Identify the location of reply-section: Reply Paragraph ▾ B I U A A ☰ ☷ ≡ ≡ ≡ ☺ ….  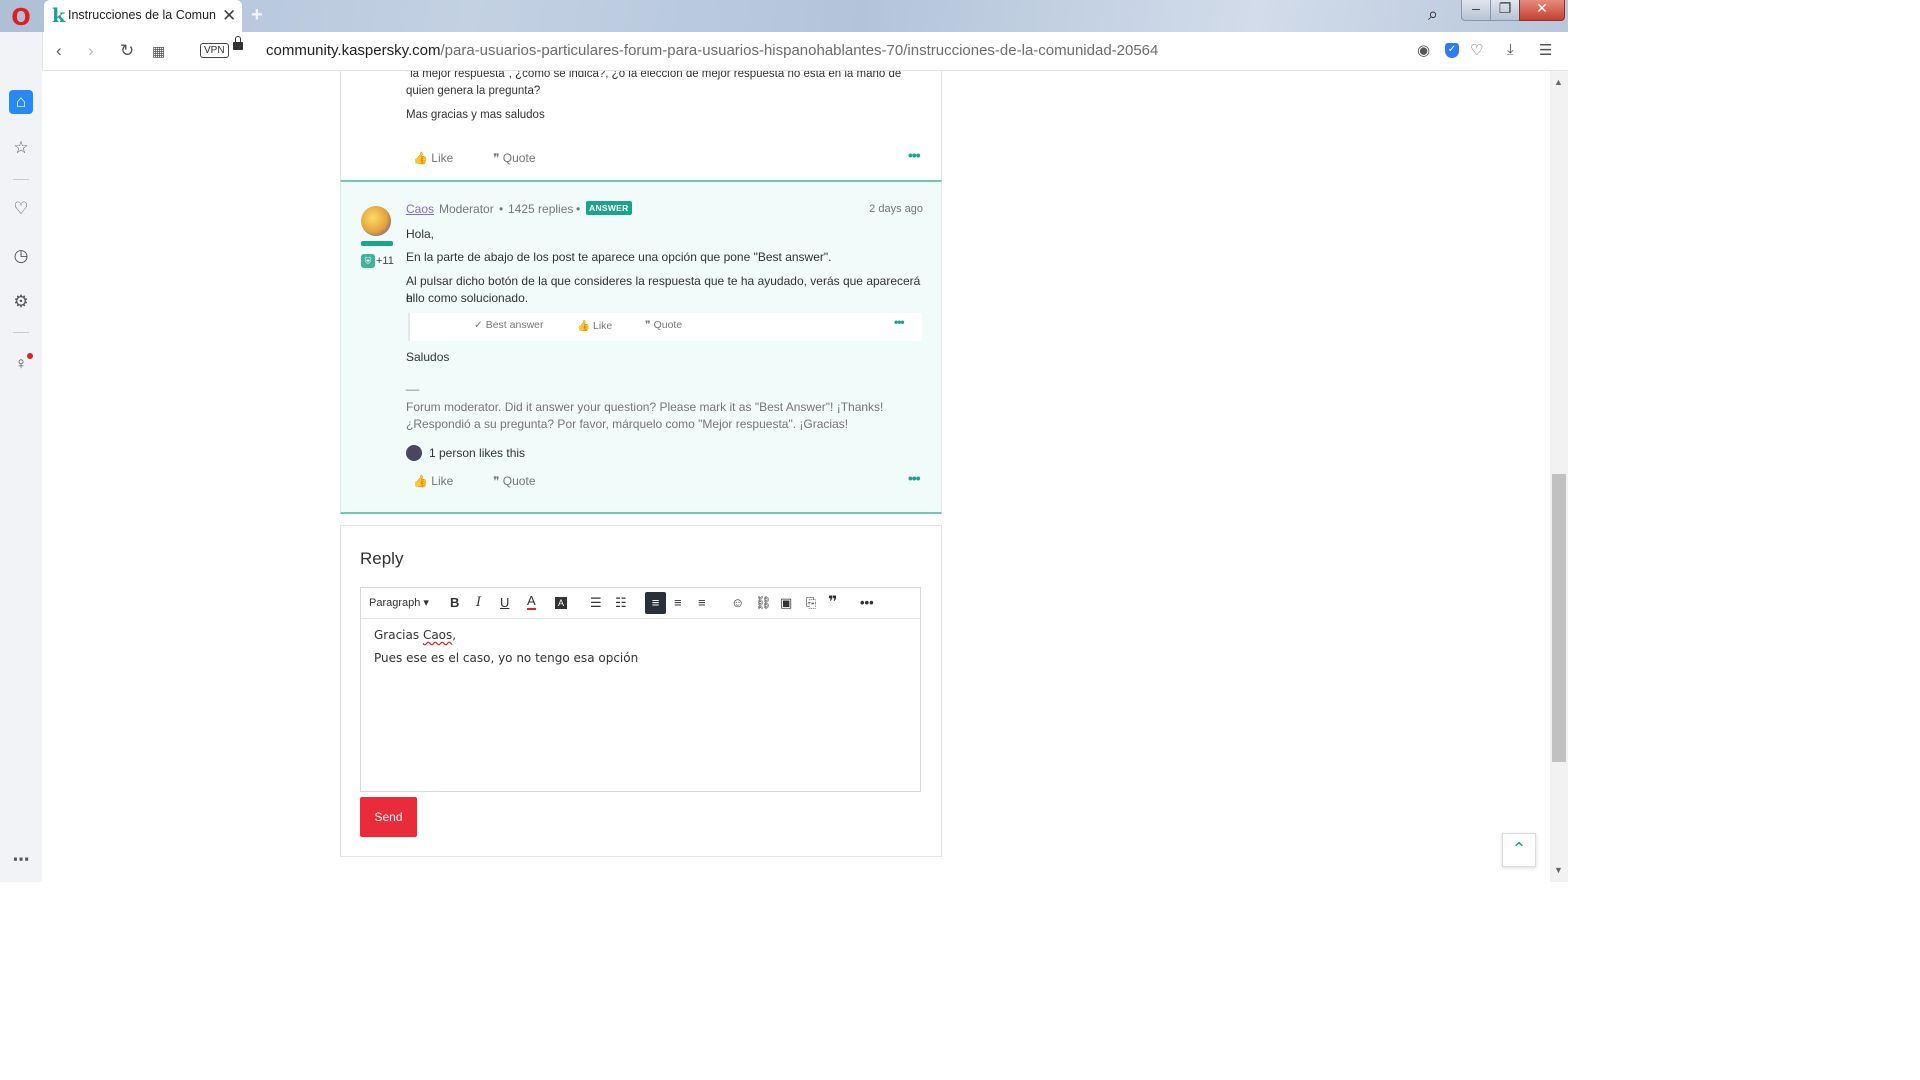
(641, 691).